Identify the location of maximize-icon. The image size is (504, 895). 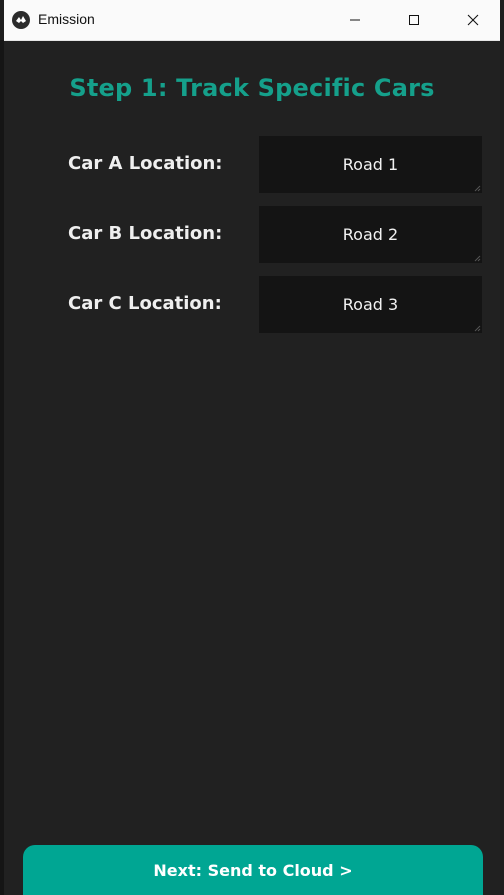
(414, 20).